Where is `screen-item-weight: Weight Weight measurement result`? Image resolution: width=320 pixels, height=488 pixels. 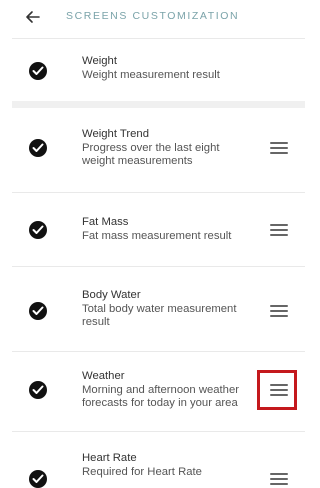
screen-item-weight: Weight Weight measurement result is located at coordinates (158, 70).